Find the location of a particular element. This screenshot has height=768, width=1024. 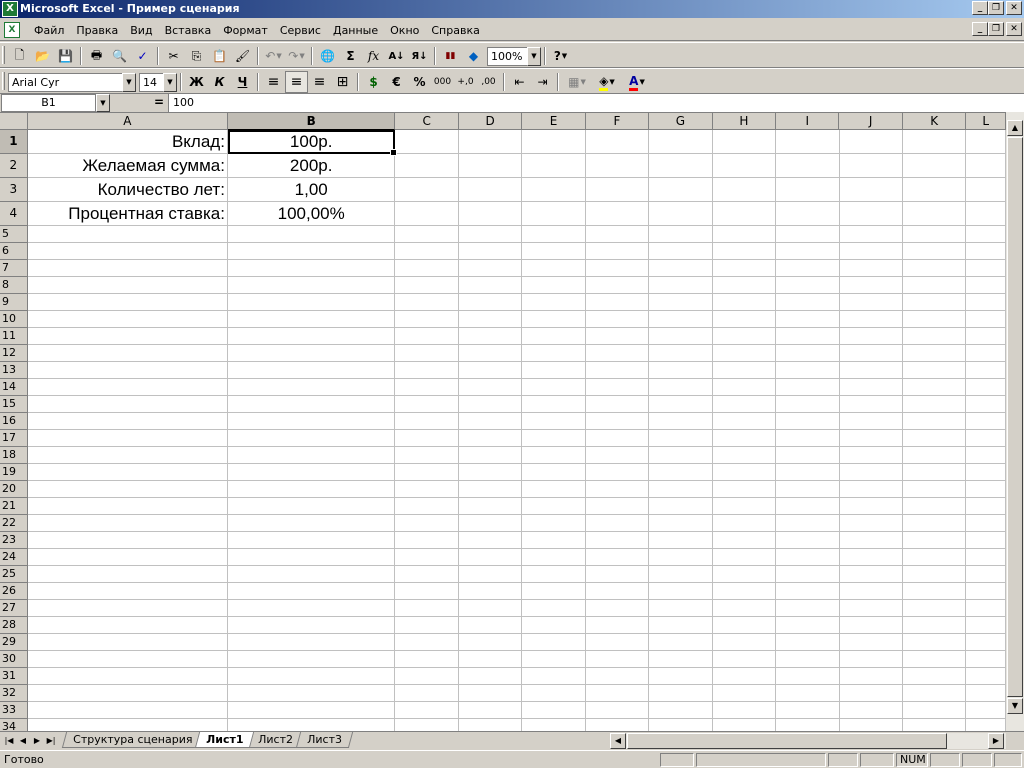

cell-j29 is located at coordinates (871, 642).